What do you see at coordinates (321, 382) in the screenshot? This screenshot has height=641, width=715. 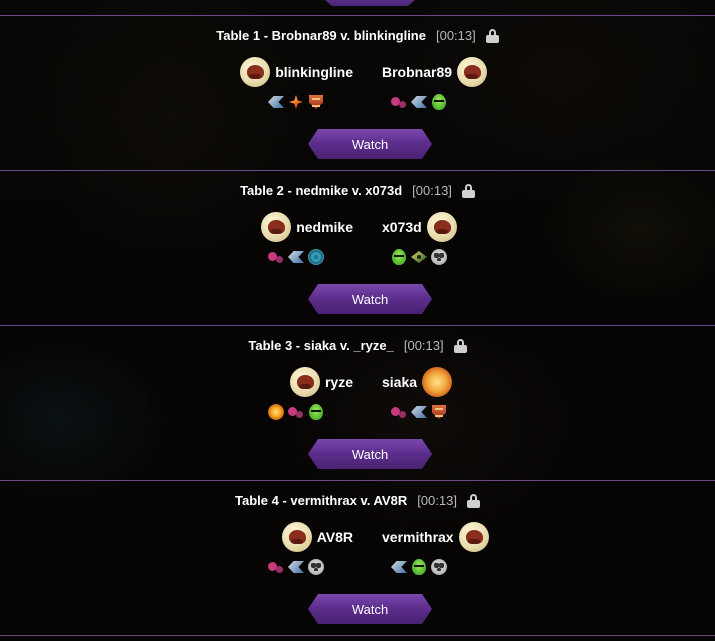 I see `left-player: ryze` at bounding box center [321, 382].